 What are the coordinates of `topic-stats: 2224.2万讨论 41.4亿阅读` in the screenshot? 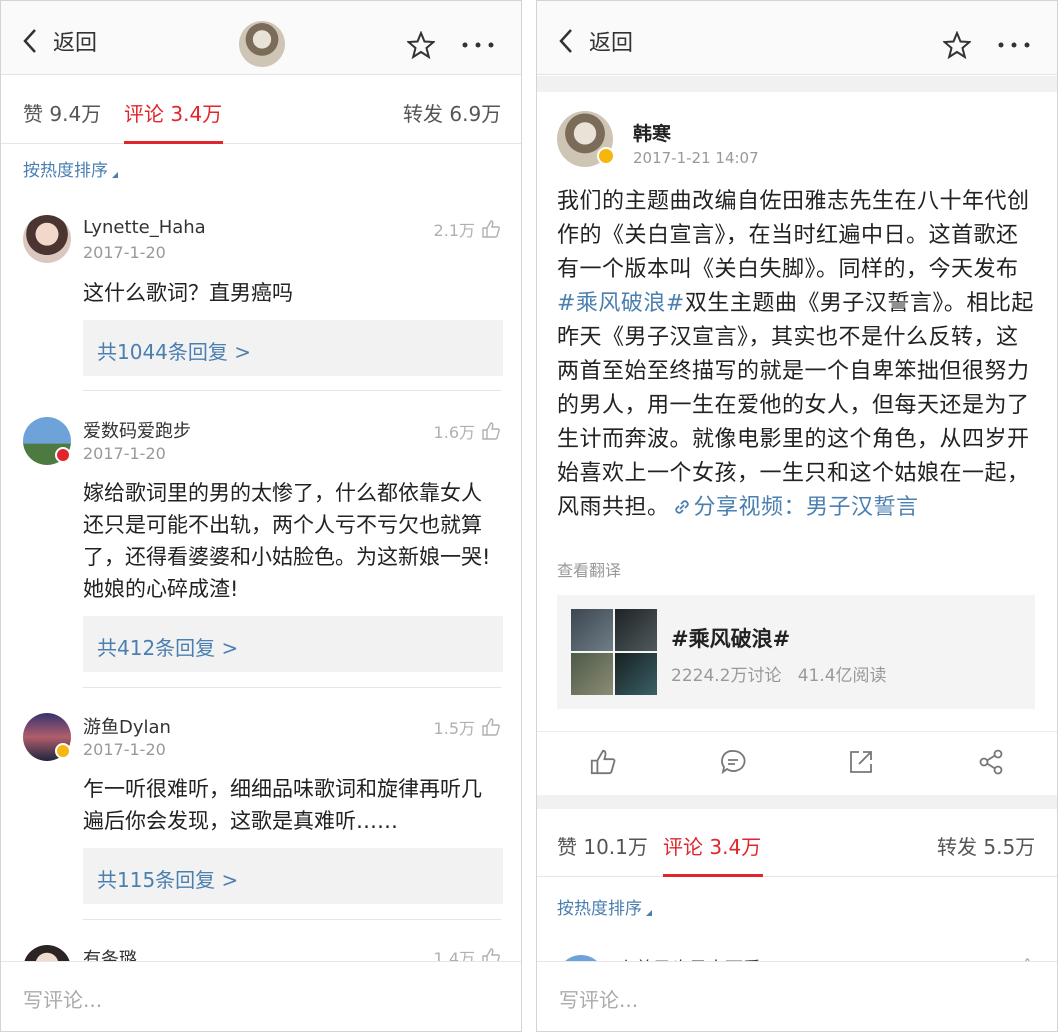 It's located at (779, 673).